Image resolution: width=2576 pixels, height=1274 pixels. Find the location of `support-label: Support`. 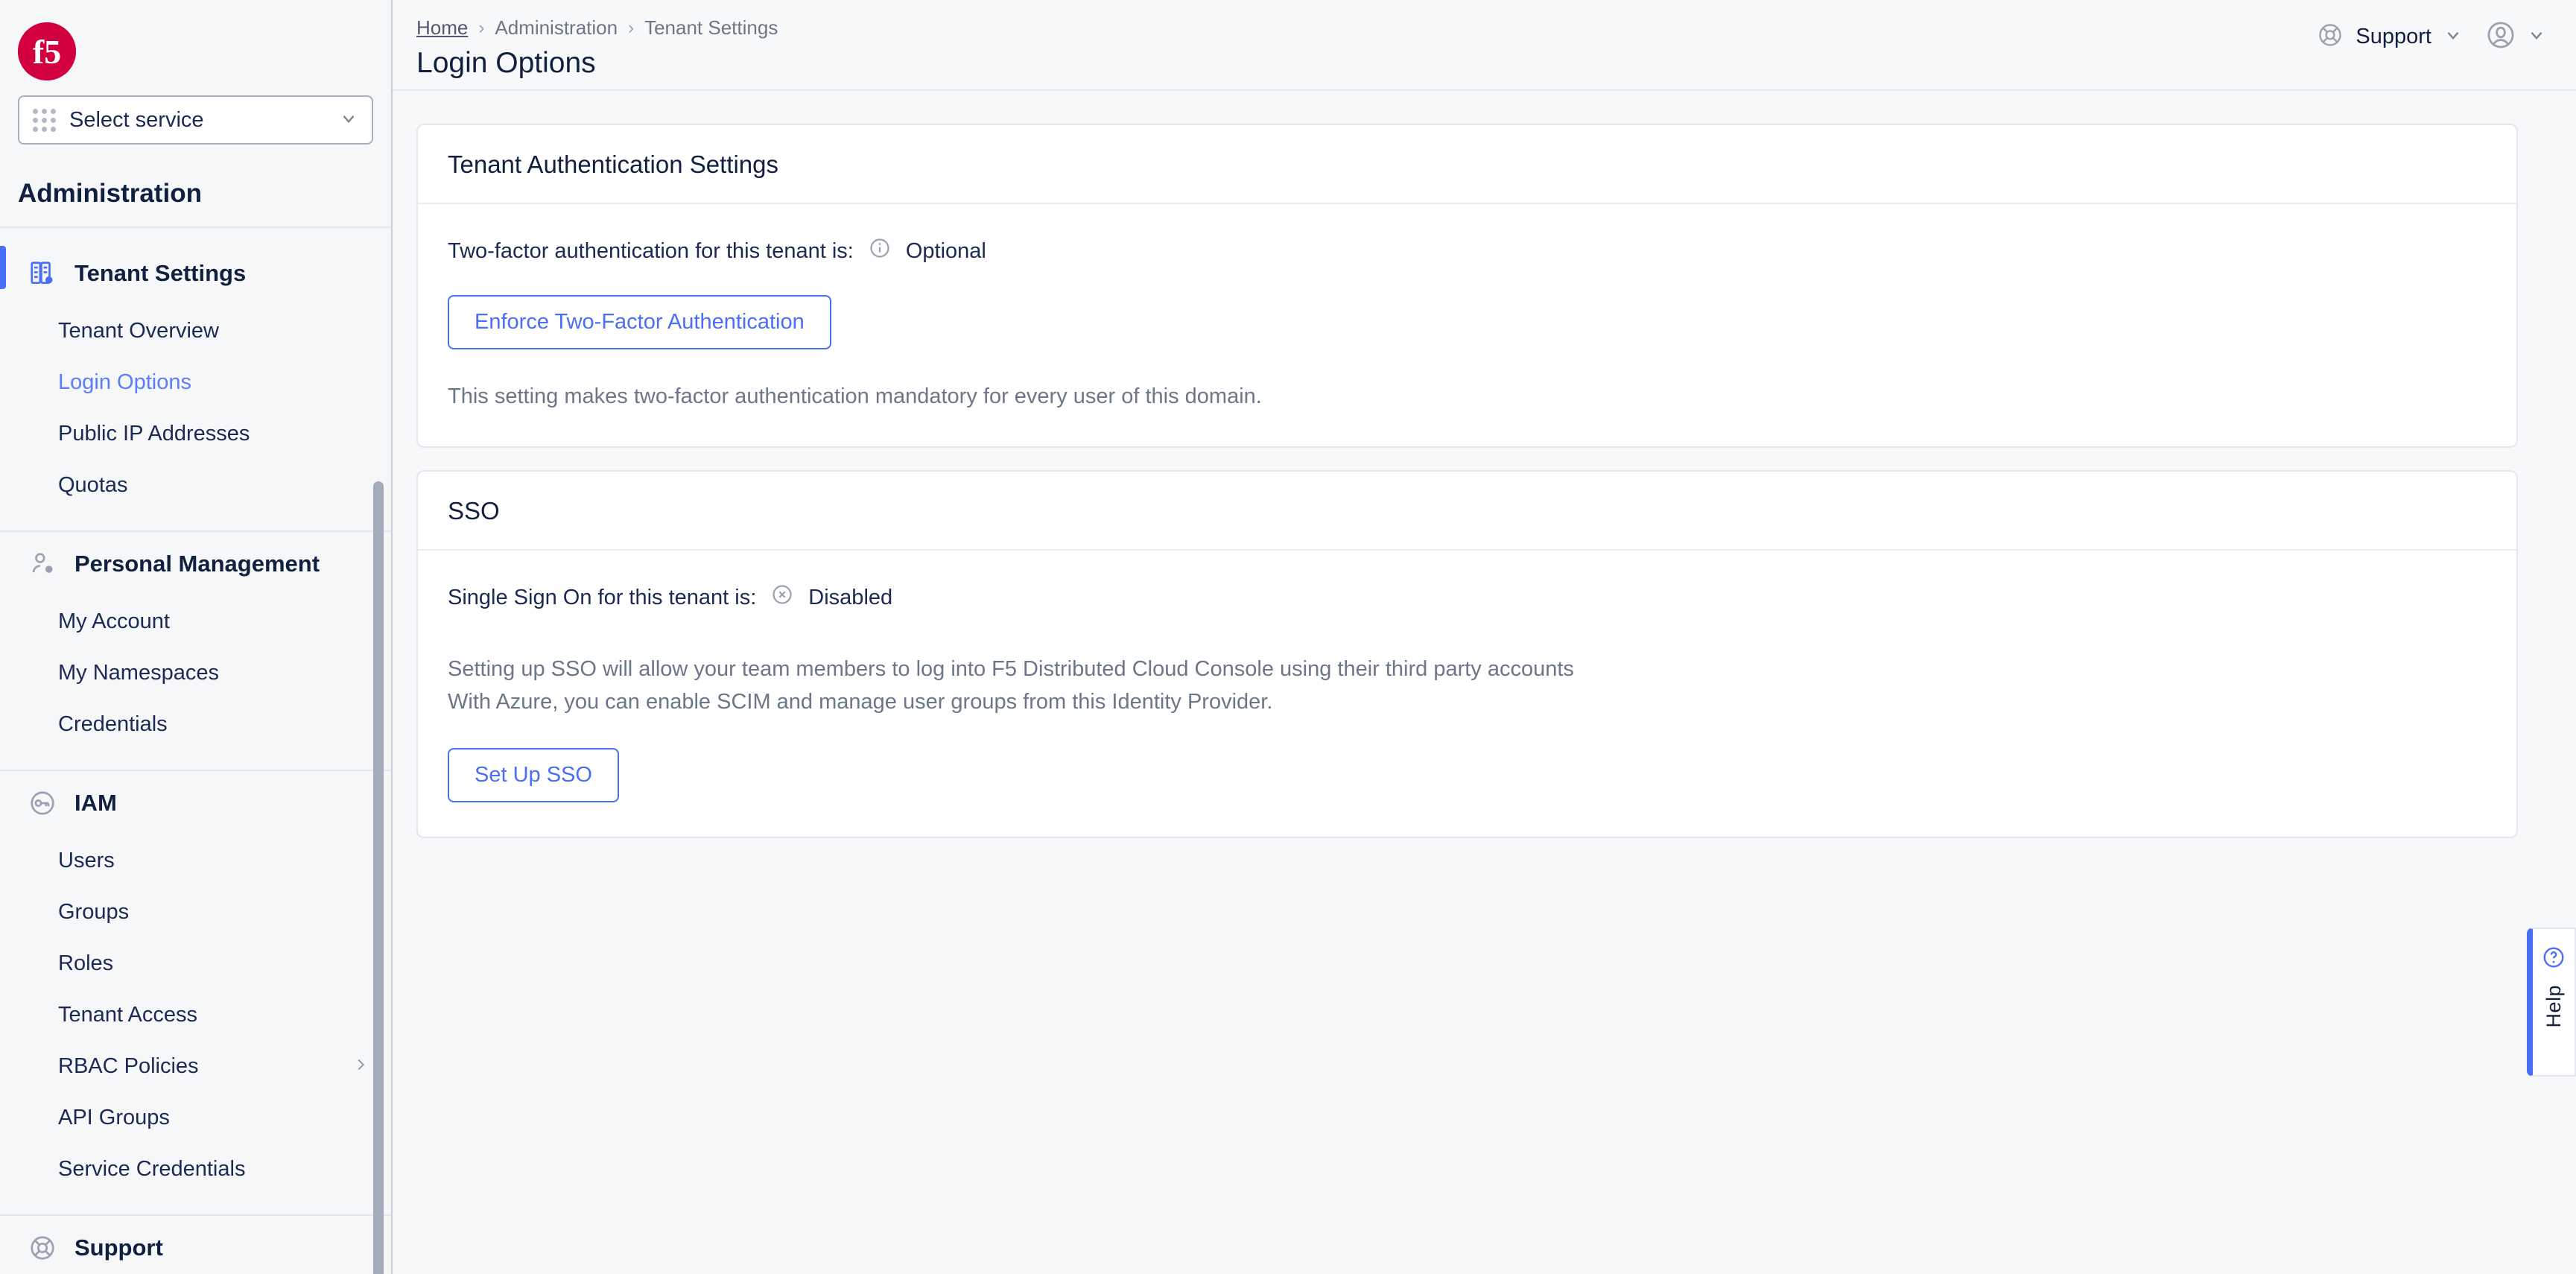

support-label: Support is located at coordinates (2393, 36).